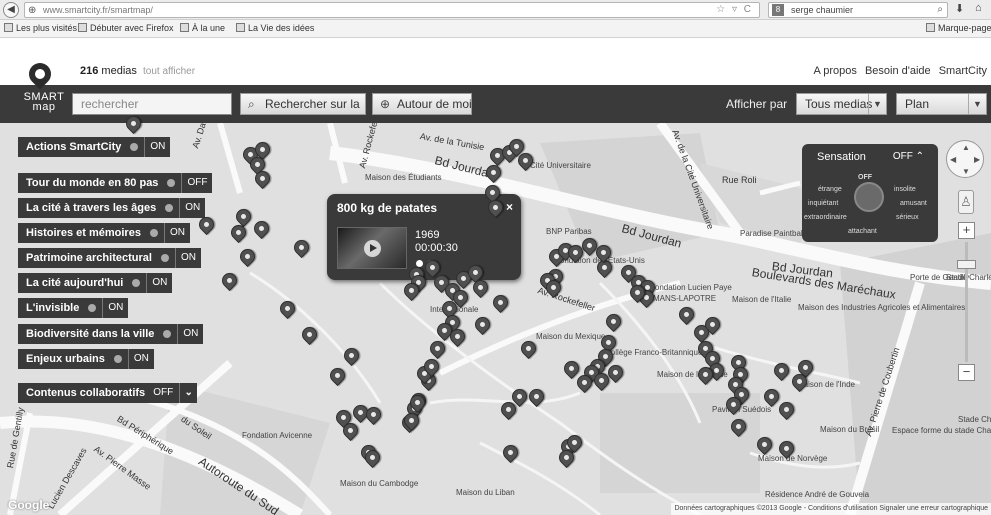 This screenshot has height=515, width=991. What do you see at coordinates (427, 235) in the screenshot?
I see `popup-year: 1969` at bounding box center [427, 235].